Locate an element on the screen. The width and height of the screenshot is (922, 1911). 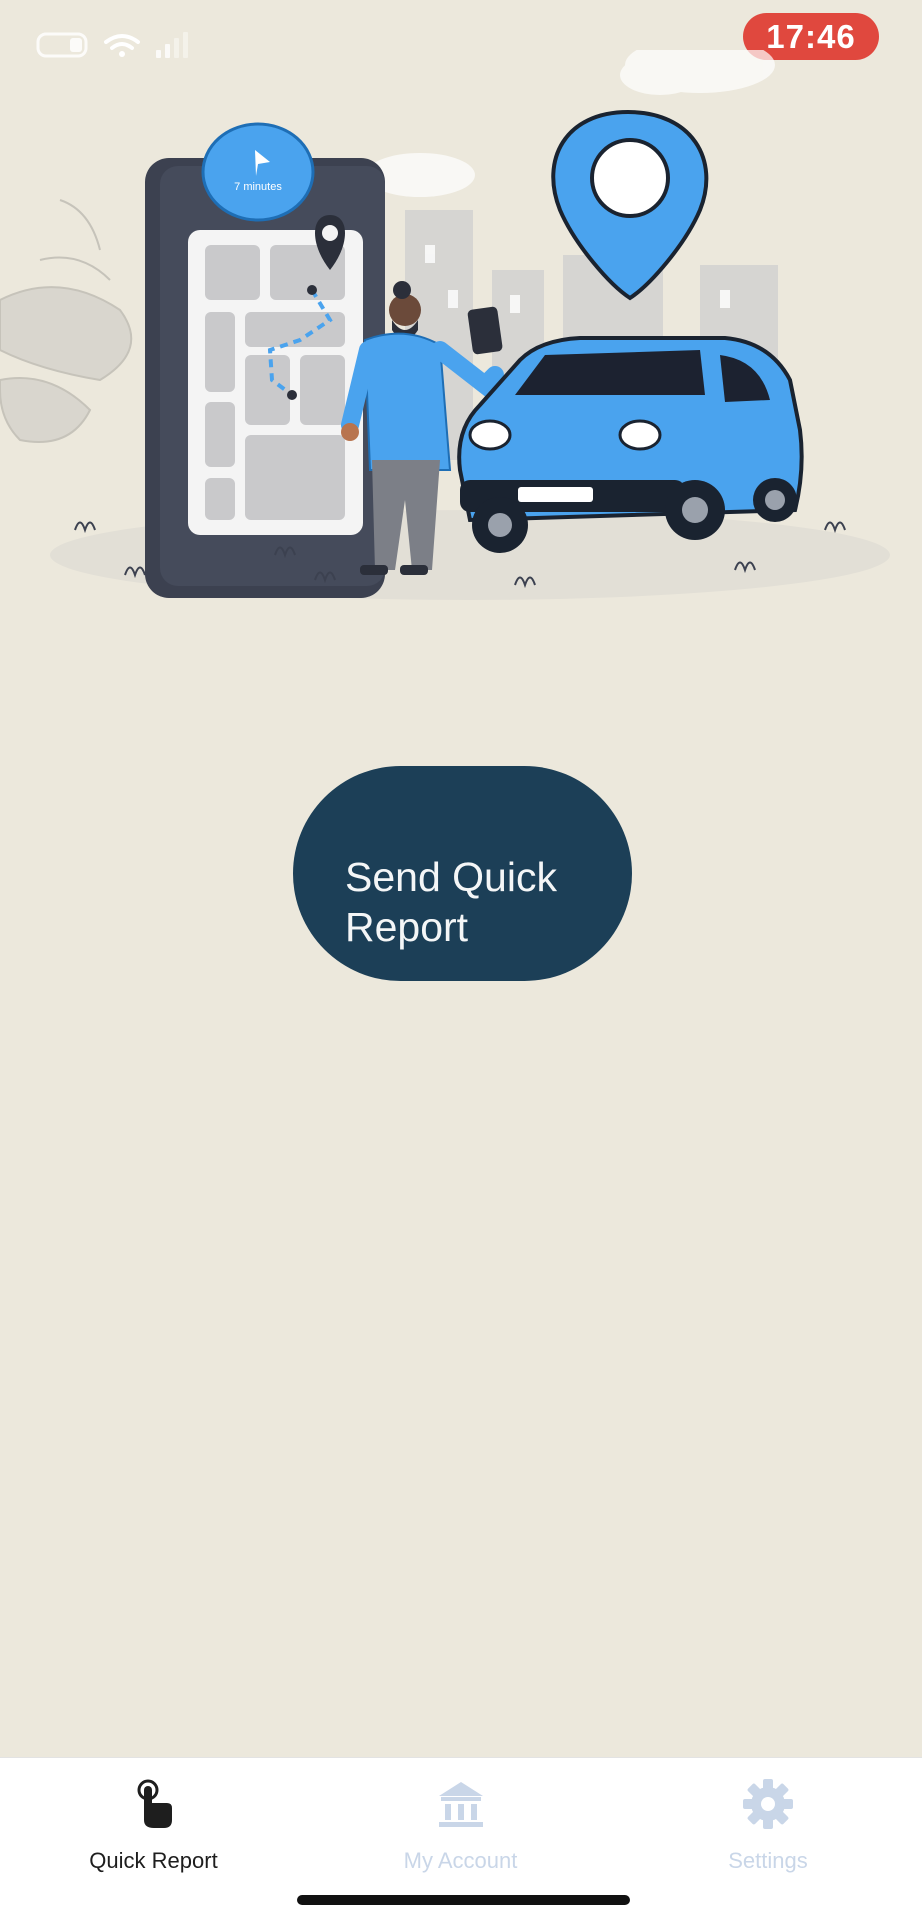
bank-icon is located at coordinates (460, 1804).